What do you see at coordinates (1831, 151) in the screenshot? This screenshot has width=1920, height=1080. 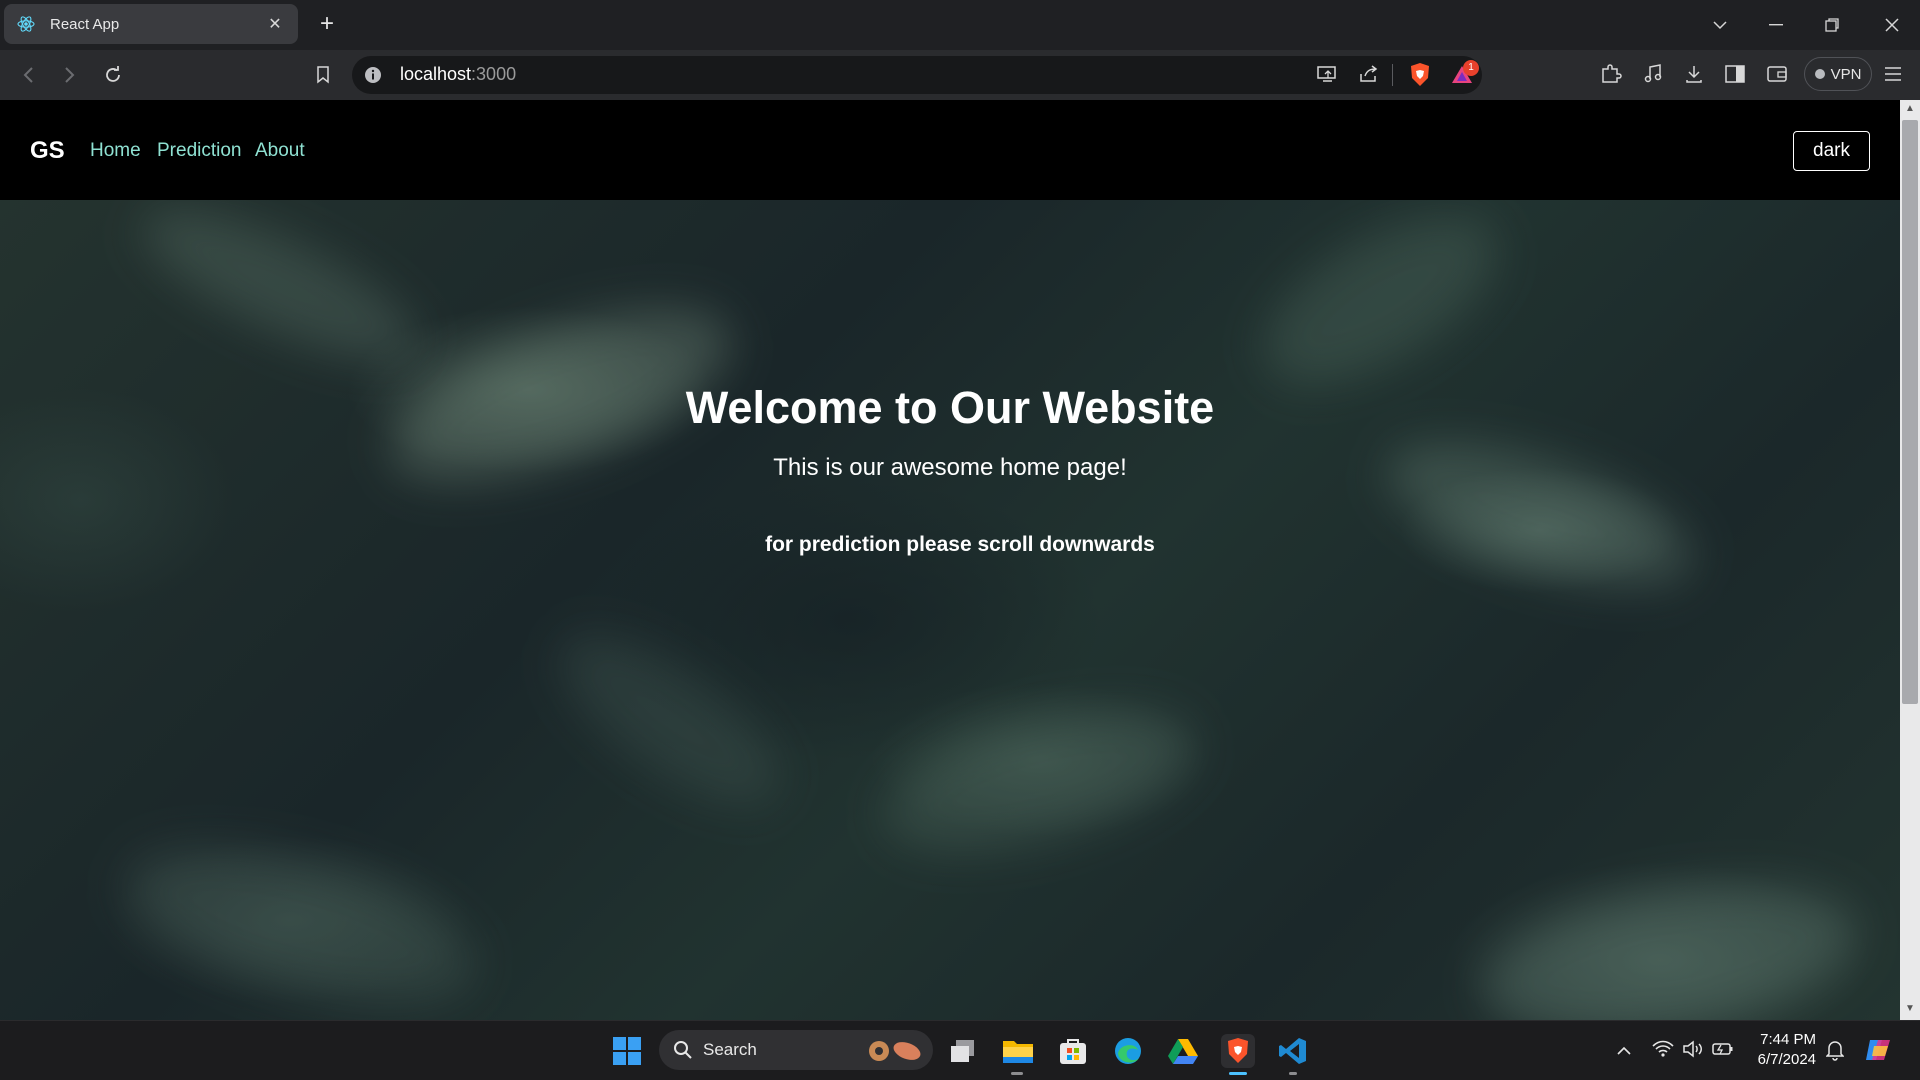 I see `theme-toggle-button: dark` at bounding box center [1831, 151].